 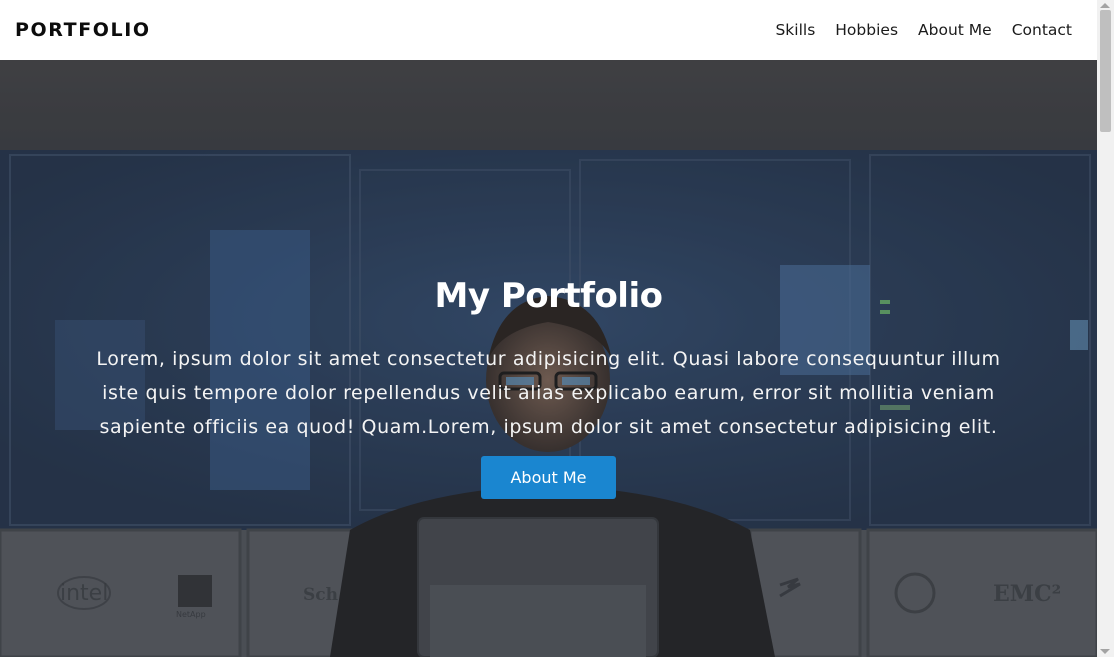 What do you see at coordinates (1105, 328) in the screenshot?
I see `page-scrollbar` at bounding box center [1105, 328].